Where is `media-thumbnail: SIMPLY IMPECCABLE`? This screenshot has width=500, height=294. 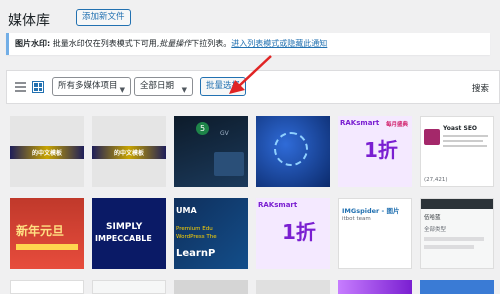
media-thumbnail: SIMPLY IMPECCABLE is located at coordinates (129, 233).